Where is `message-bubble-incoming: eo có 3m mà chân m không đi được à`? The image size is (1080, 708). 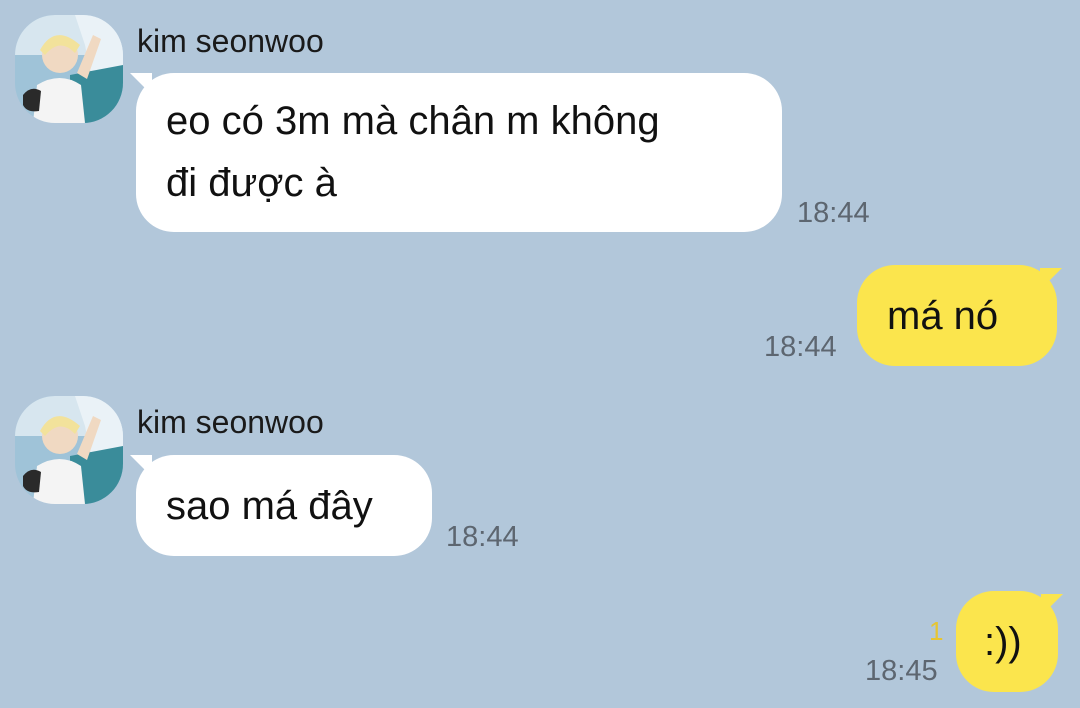 message-bubble-incoming: eo có 3m mà chân m không đi được à is located at coordinates (459, 152).